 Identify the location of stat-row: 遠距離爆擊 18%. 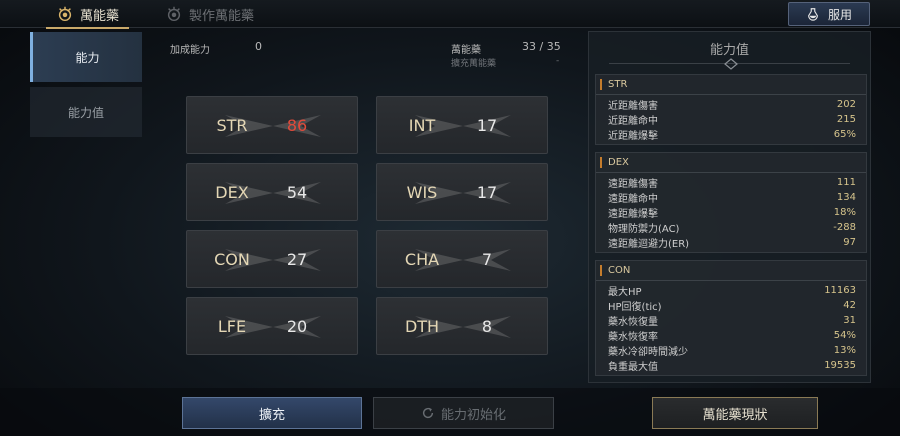
(731, 212).